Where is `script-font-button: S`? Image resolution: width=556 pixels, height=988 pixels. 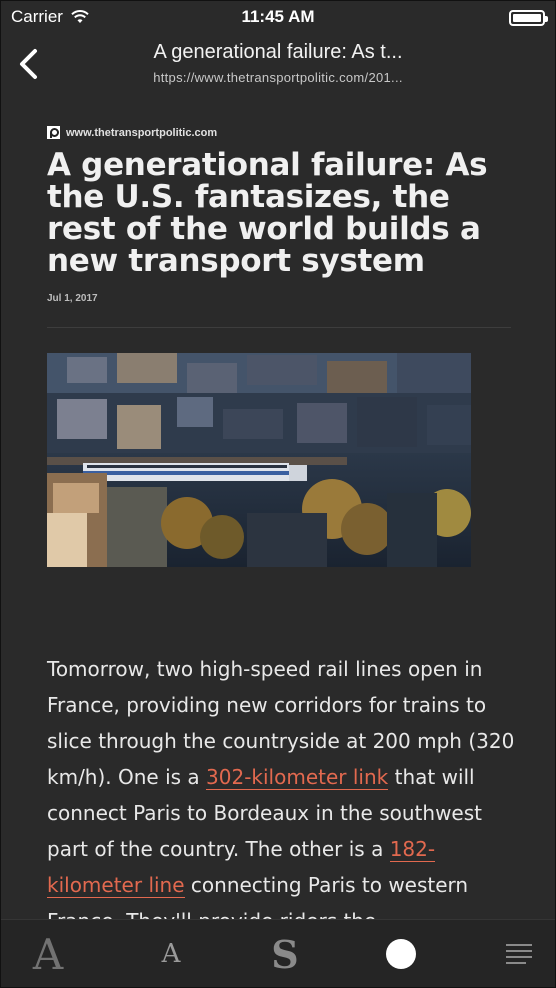 script-font-button: S is located at coordinates (285, 953).